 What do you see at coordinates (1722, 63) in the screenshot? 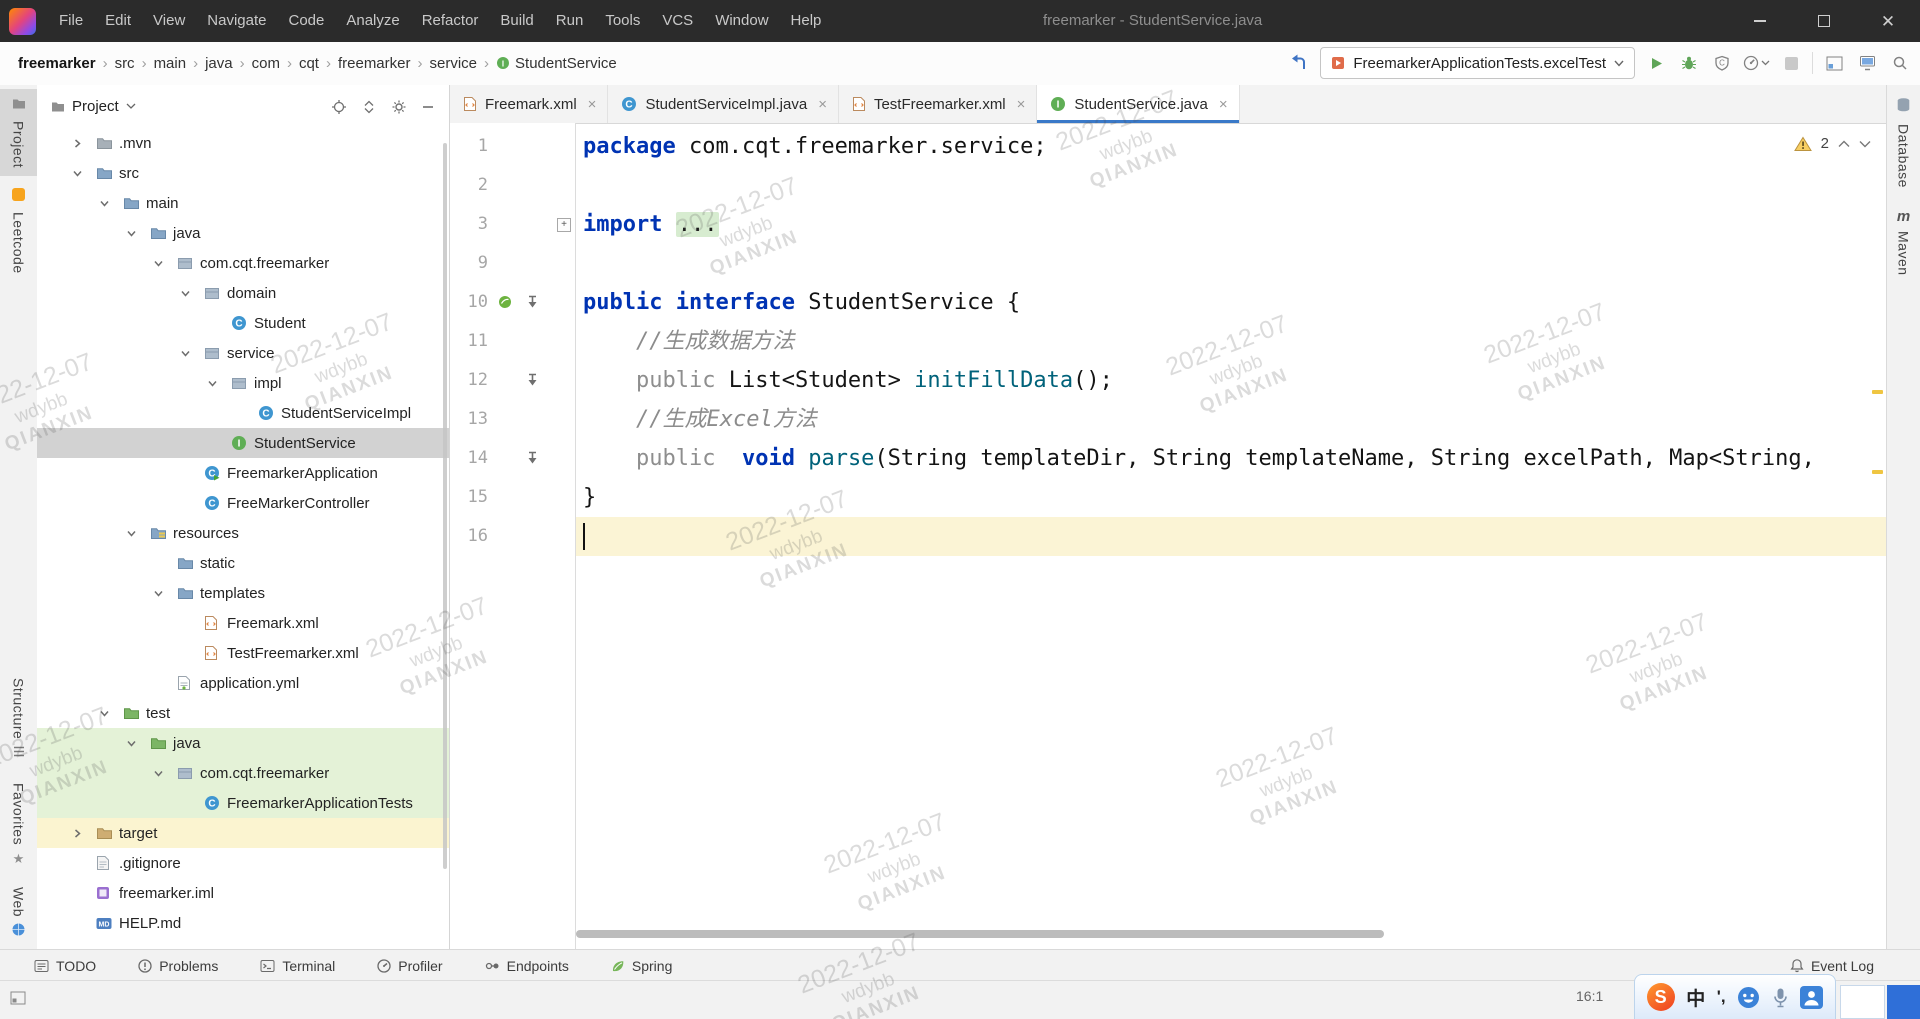
I see `run-with-coverage-button: C` at bounding box center [1722, 63].